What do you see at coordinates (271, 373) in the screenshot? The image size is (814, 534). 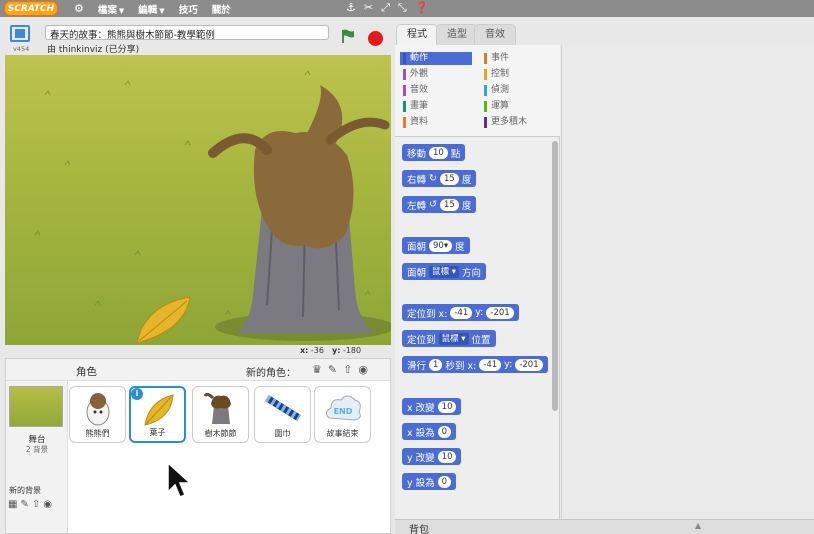 I see `new-sprite-label: 新的角色：` at bounding box center [271, 373].